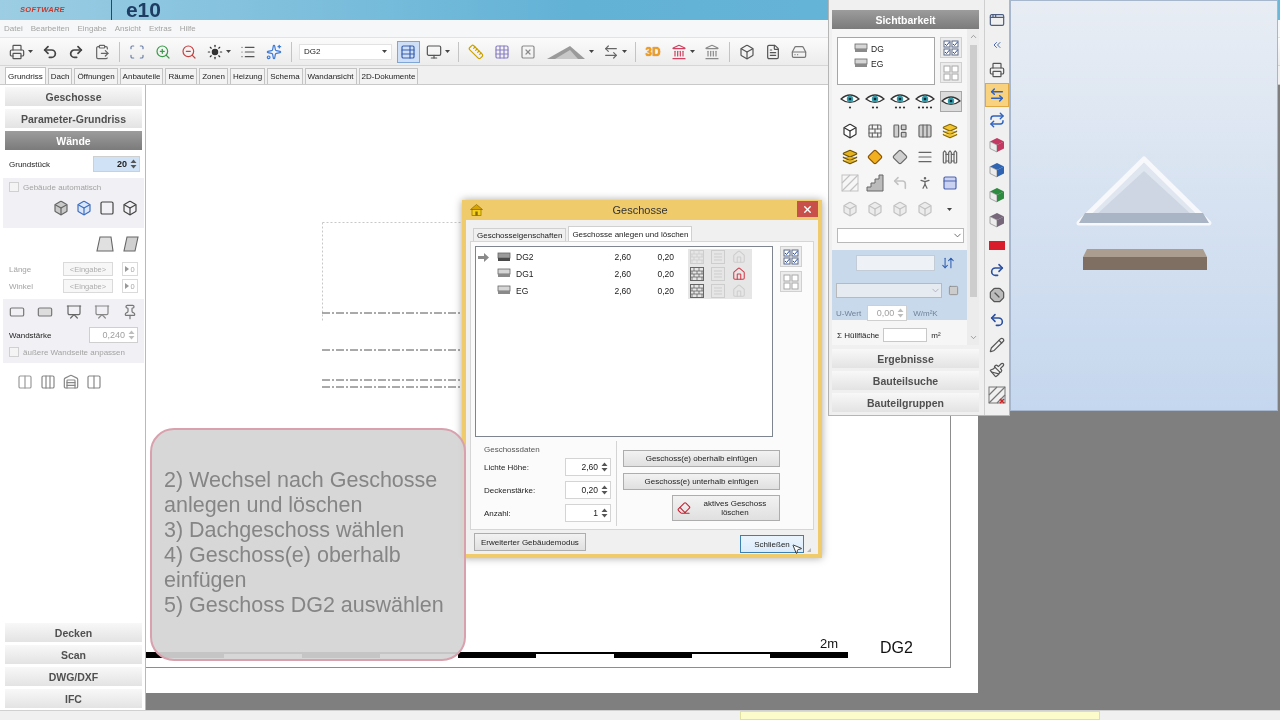  What do you see at coordinates (588, 513) in the screenshot?
I see `number-field: 1` at bounding box center [588, 513].